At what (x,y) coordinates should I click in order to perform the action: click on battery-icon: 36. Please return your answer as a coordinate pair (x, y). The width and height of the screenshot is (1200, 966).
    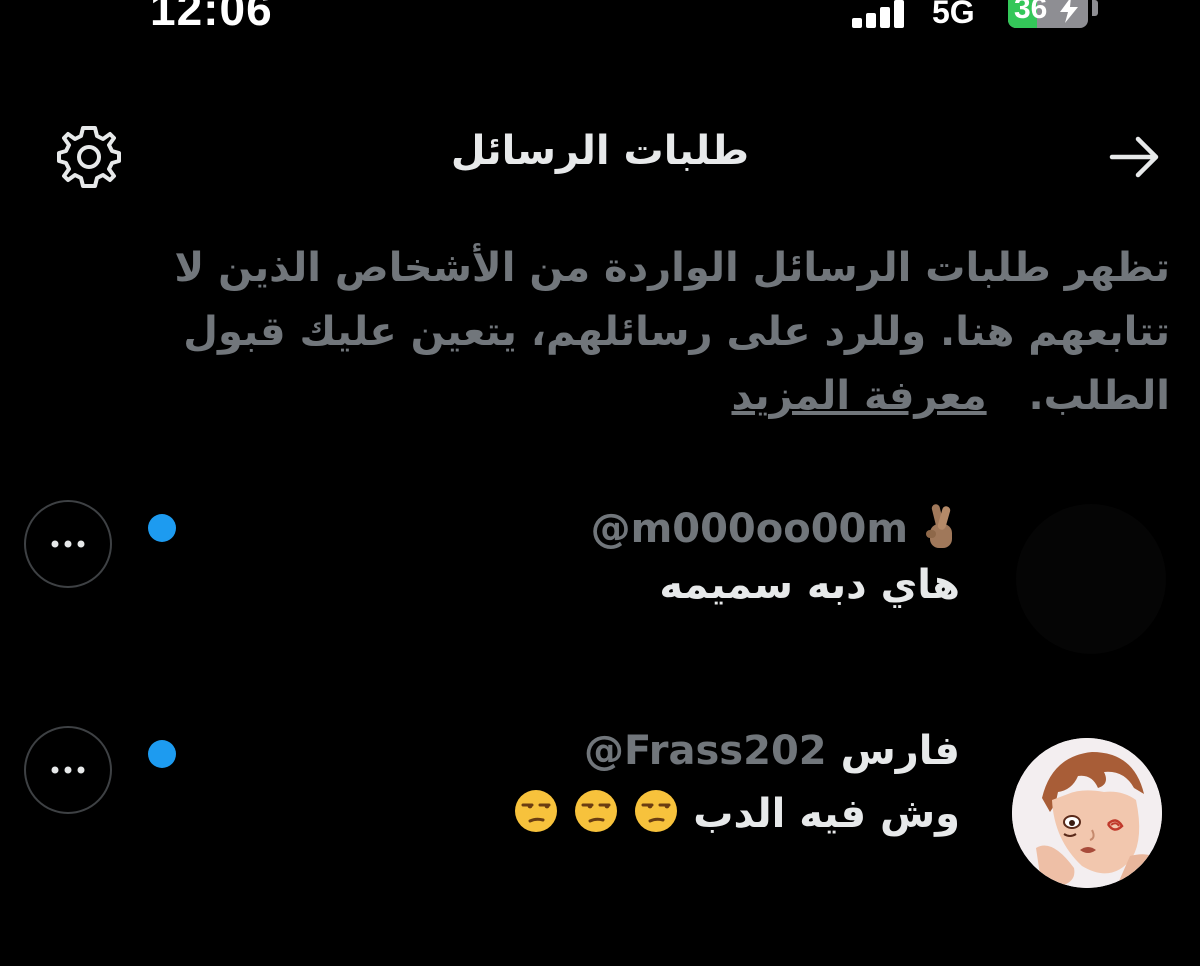
    Looking at the image, I should click on (1048, 14).